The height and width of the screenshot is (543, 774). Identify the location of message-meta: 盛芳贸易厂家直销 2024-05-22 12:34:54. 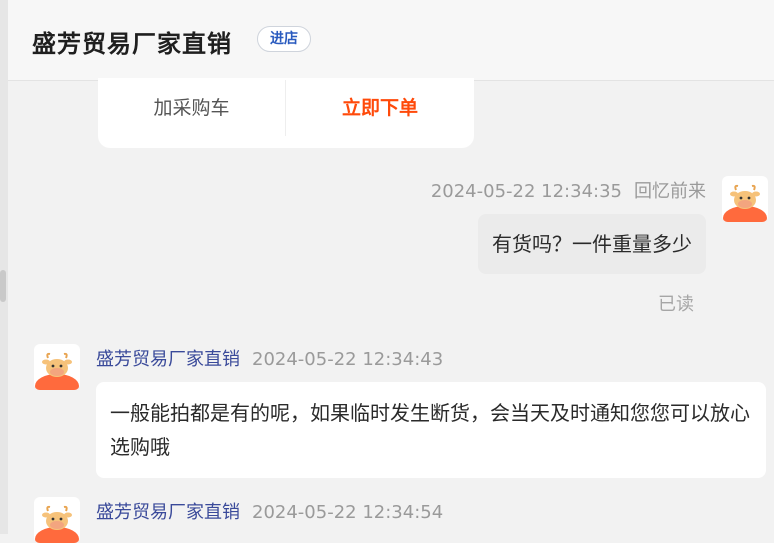
(269, 511).